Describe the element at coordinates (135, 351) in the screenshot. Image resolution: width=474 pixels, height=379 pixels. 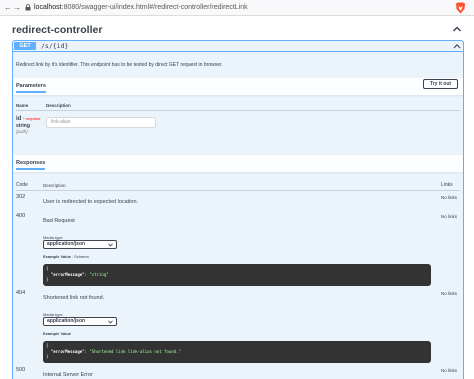
I see `json-value: "Shortened link link-alias not found."` at that location.